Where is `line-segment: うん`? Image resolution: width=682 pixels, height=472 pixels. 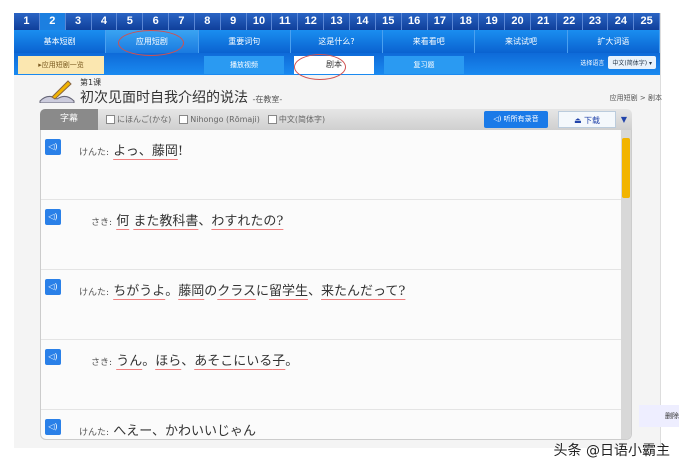 line-segment: うん is located at coordinates (129, 361).